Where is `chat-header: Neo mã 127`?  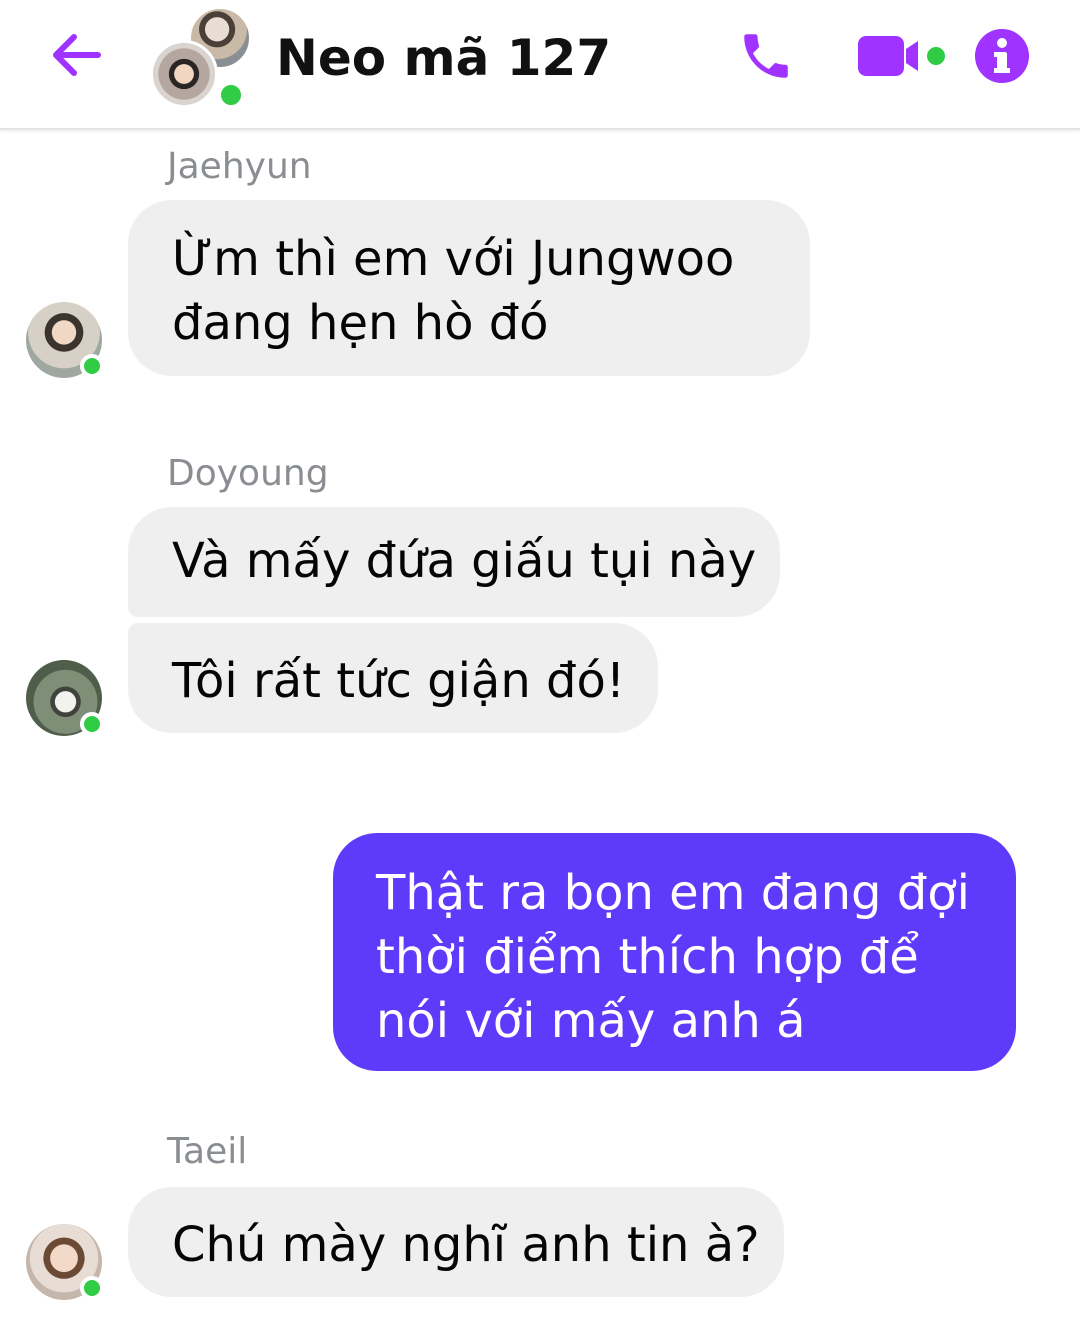 chat-header: Neo mã 127 is located at coordinates (540, 65).